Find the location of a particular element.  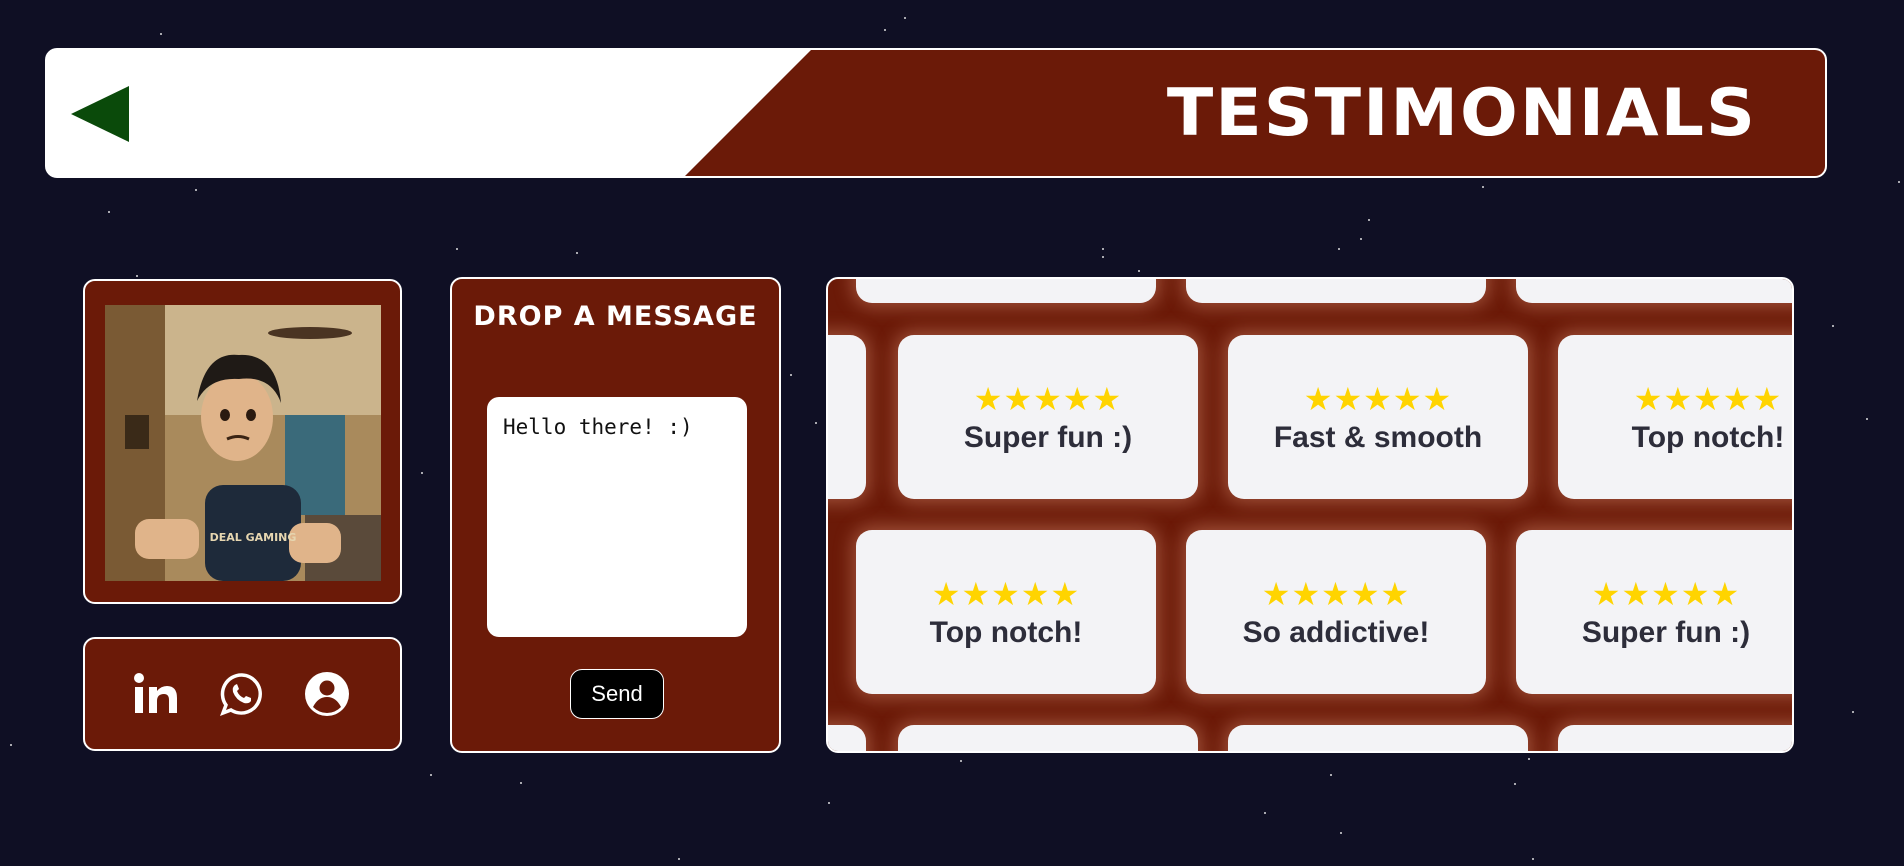

profile-photo: DEAL GAMING is located at coordinates (243, 443).